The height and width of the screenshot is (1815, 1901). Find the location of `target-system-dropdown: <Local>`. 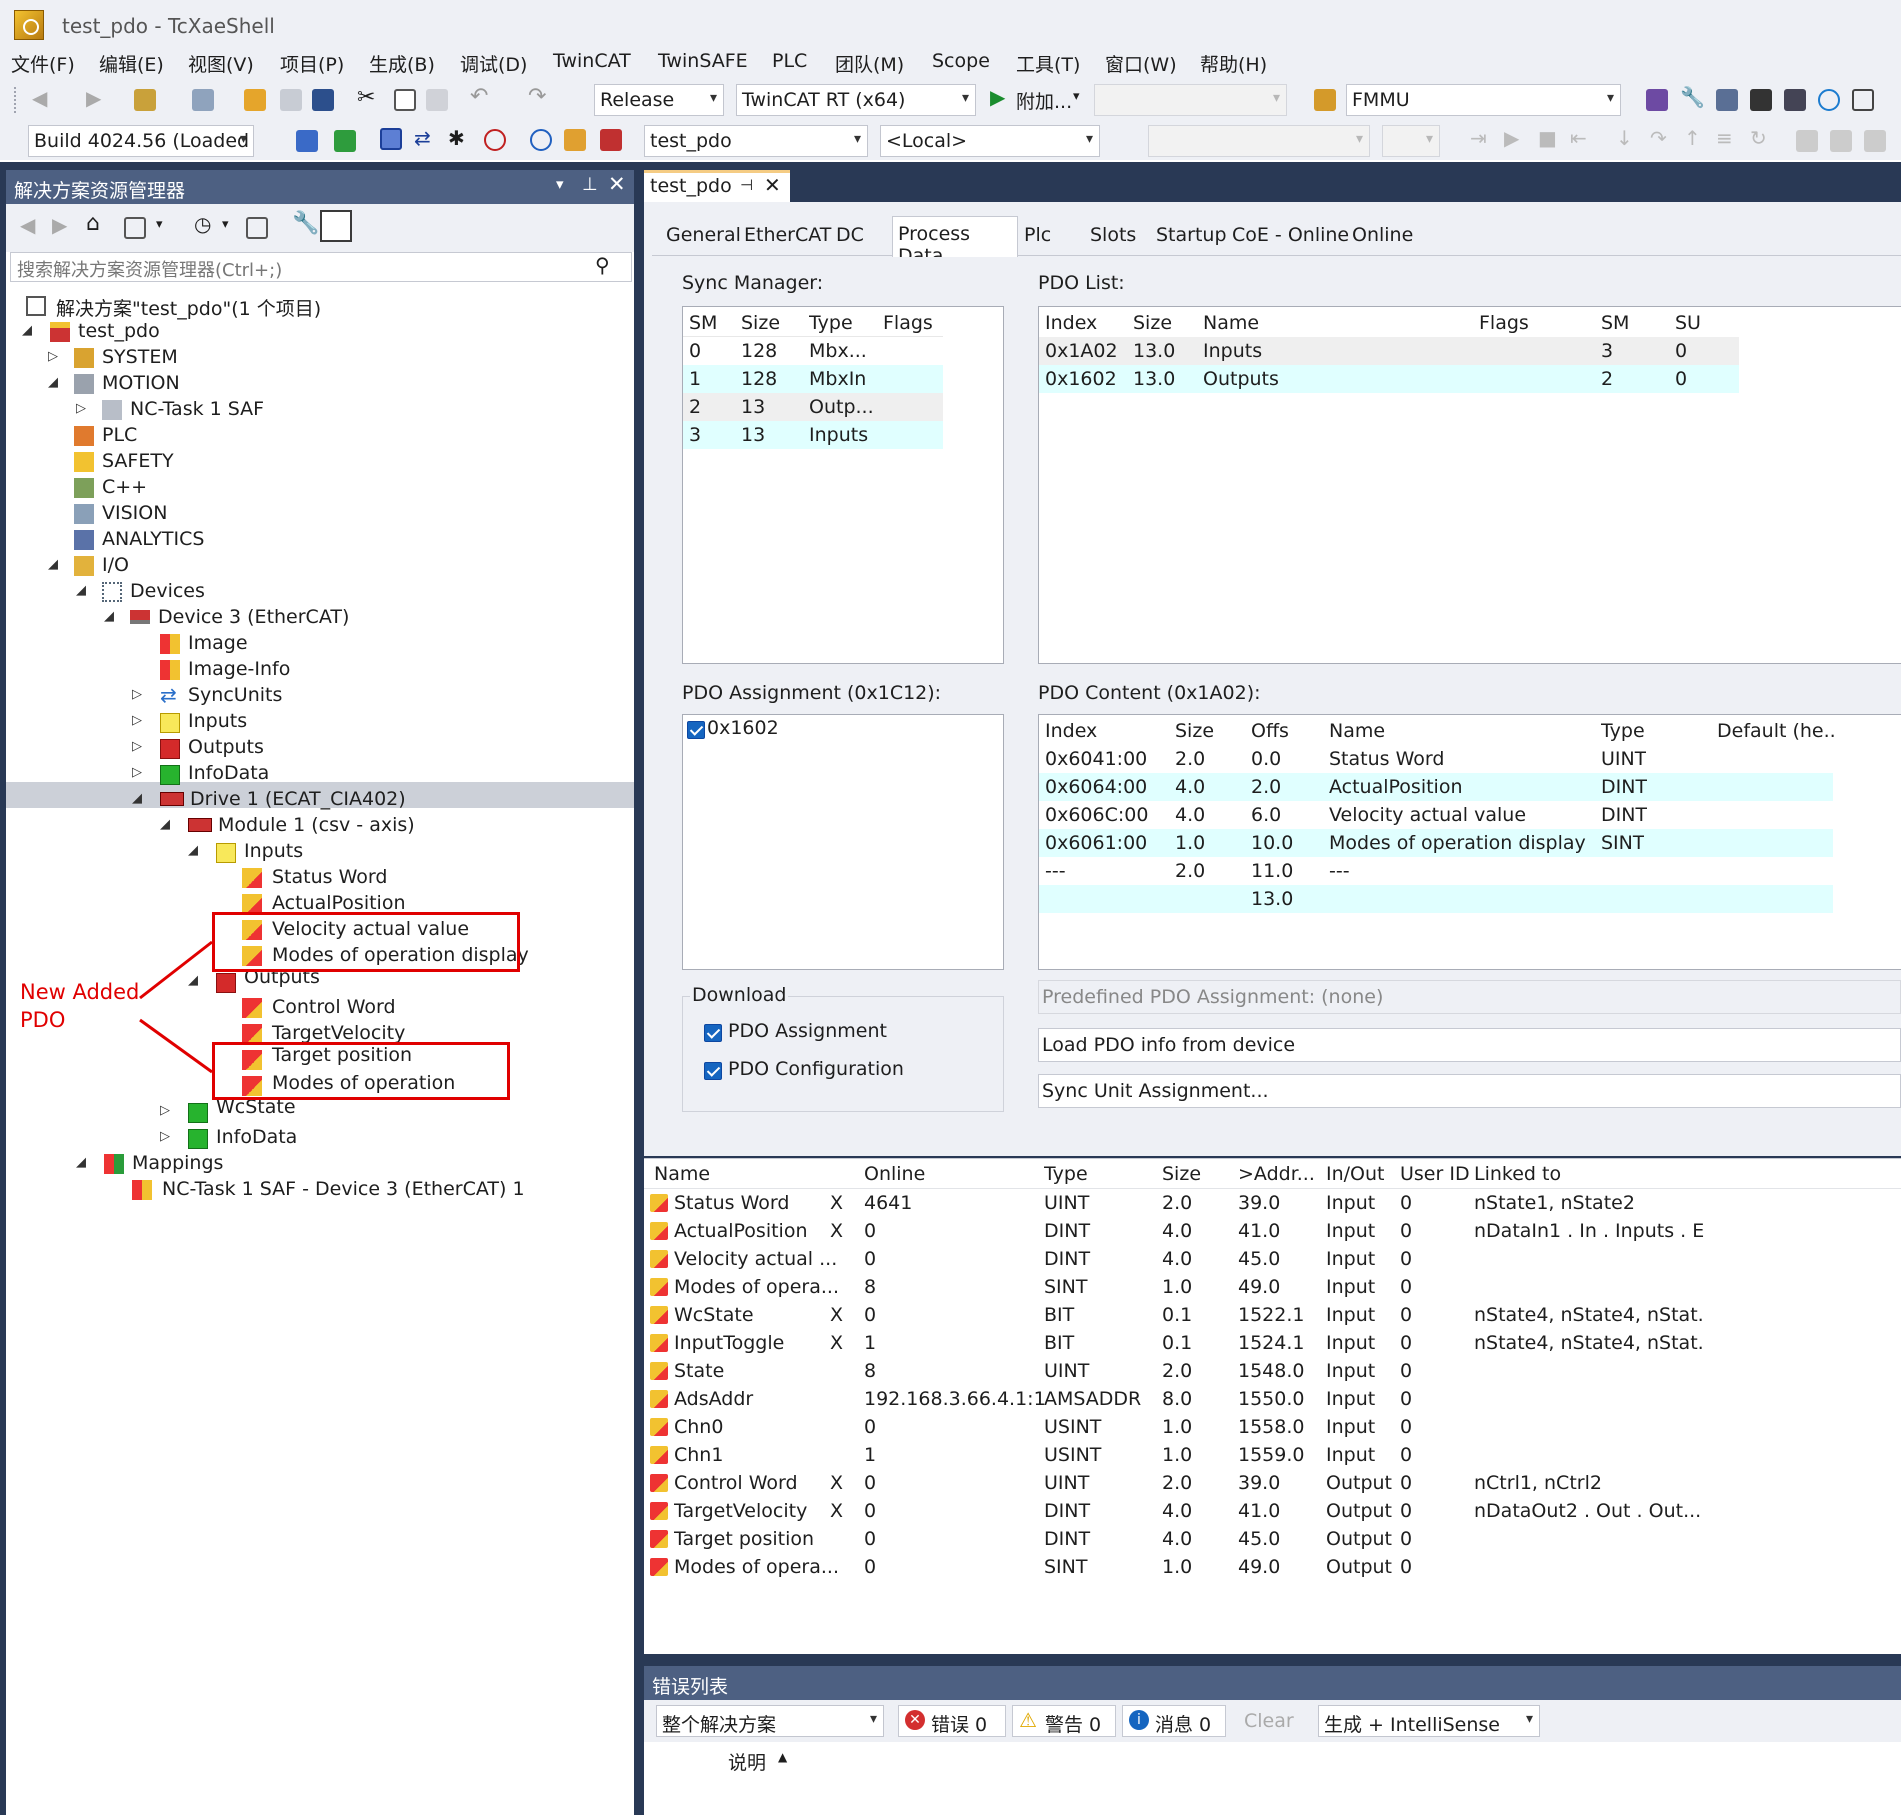

target-system-dropdown: <Local> is located at coordinates (990, 141).